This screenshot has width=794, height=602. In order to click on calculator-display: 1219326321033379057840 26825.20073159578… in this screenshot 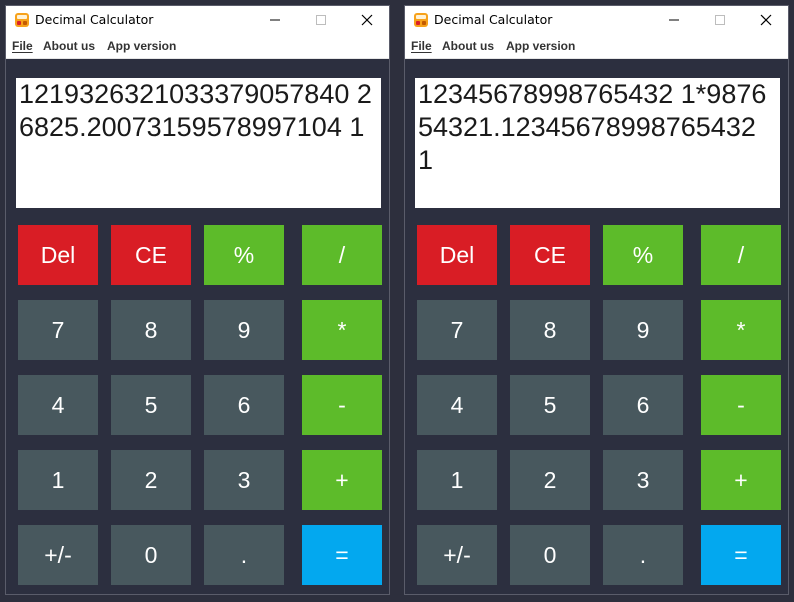, I will do `click(198, 143)`.